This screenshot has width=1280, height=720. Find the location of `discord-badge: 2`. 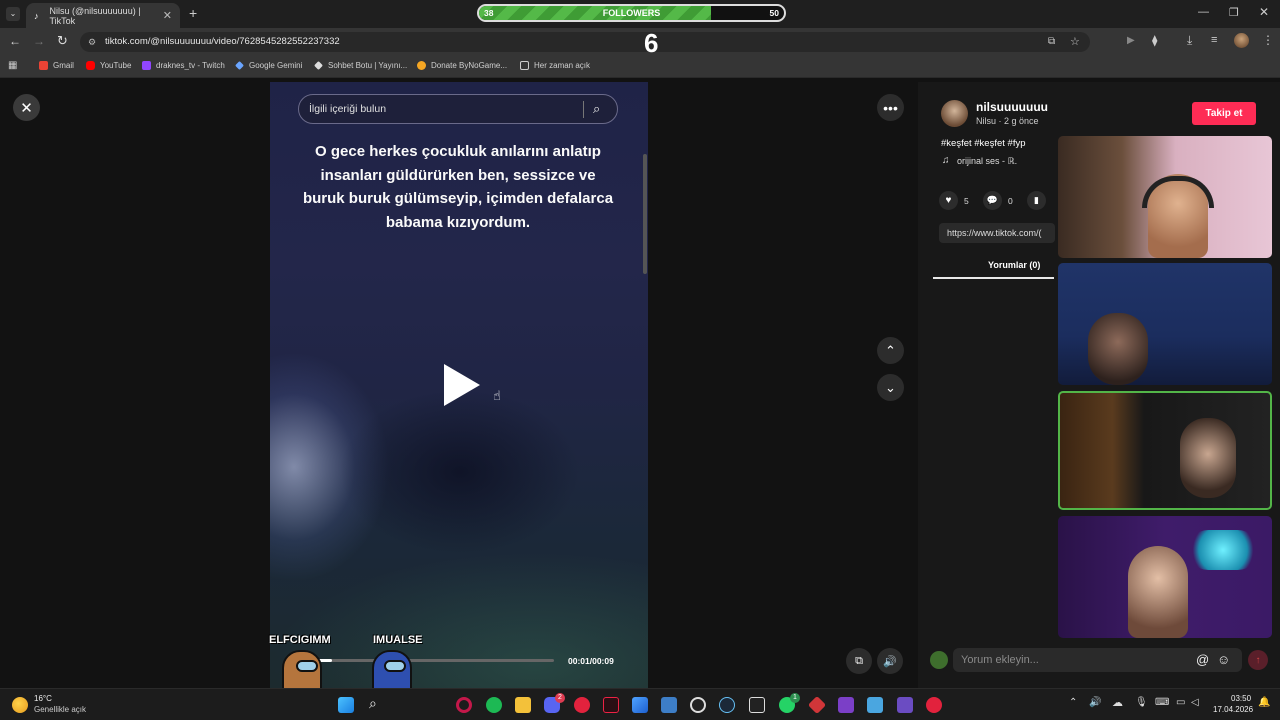

discord-badge: 2 is located at coordinates (560, 698).